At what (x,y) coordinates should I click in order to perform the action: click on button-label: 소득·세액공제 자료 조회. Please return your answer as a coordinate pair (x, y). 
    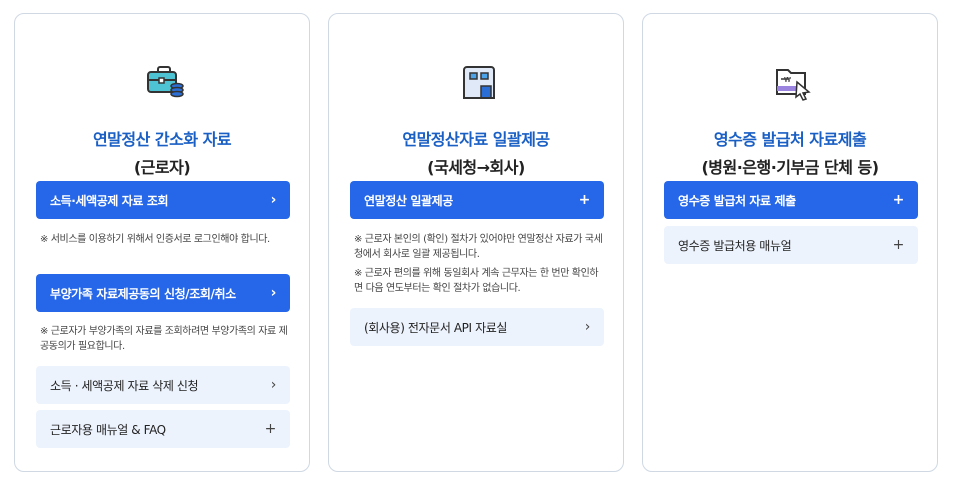
    Looking at the image, I should click on (109, 200).